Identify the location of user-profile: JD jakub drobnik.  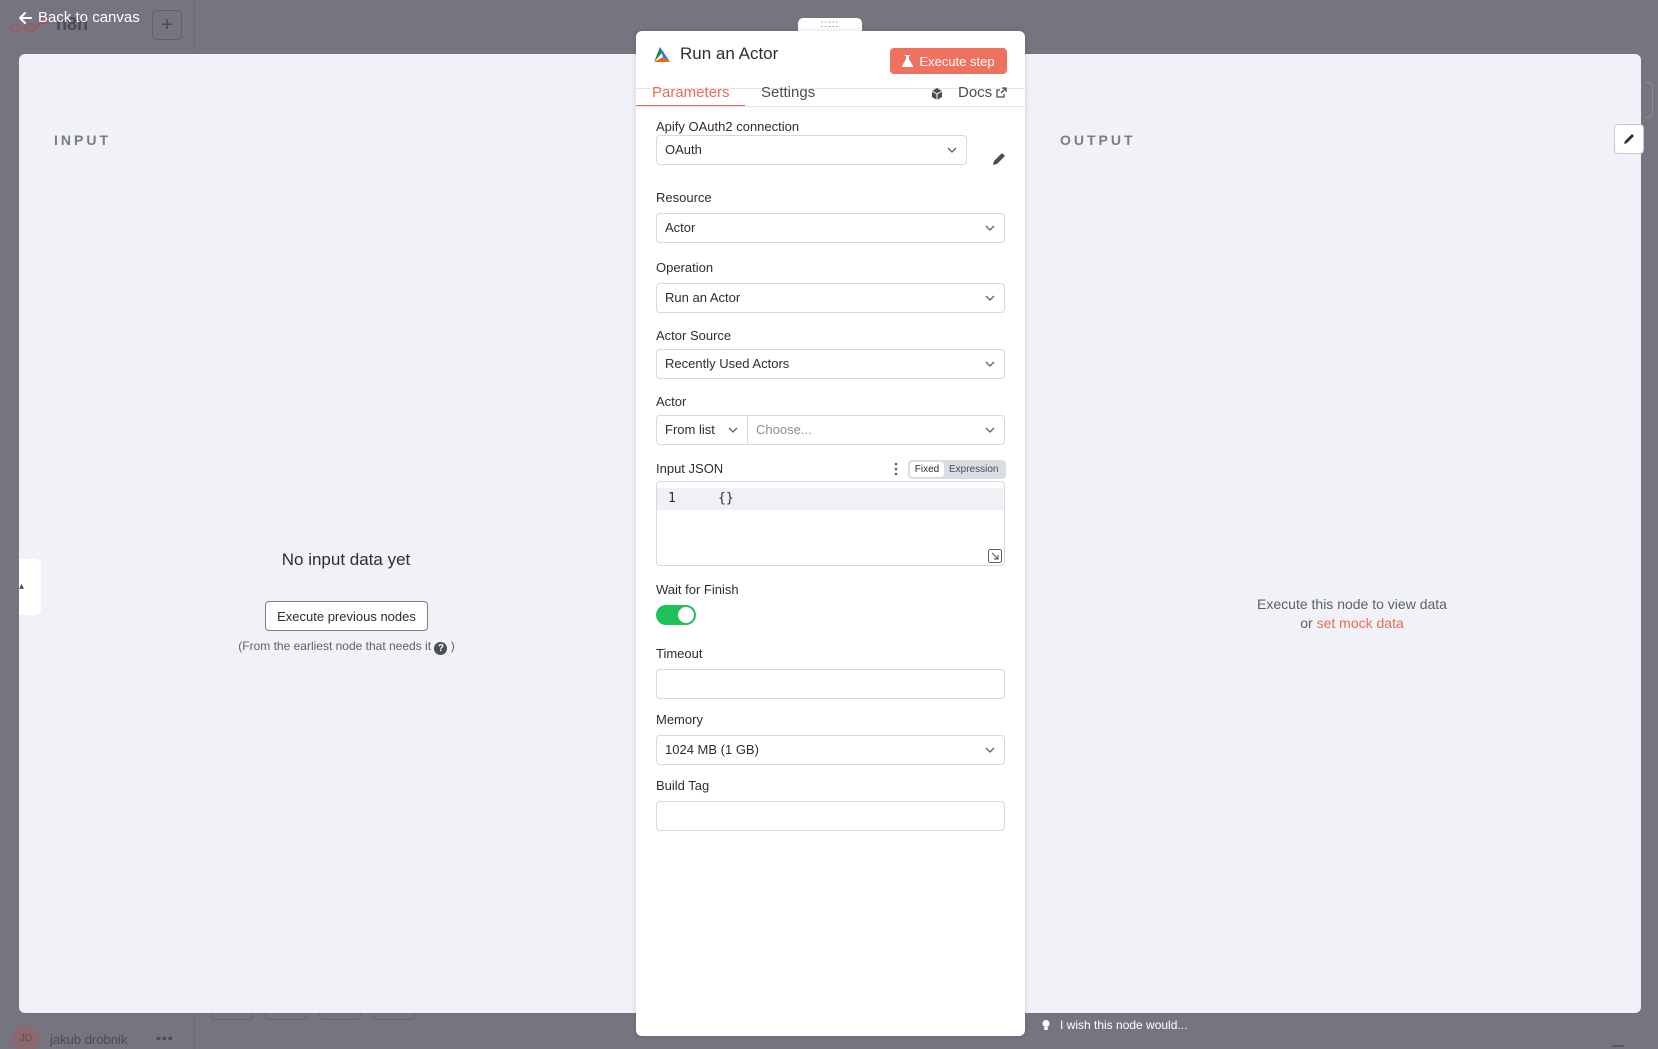
(69, 1037).